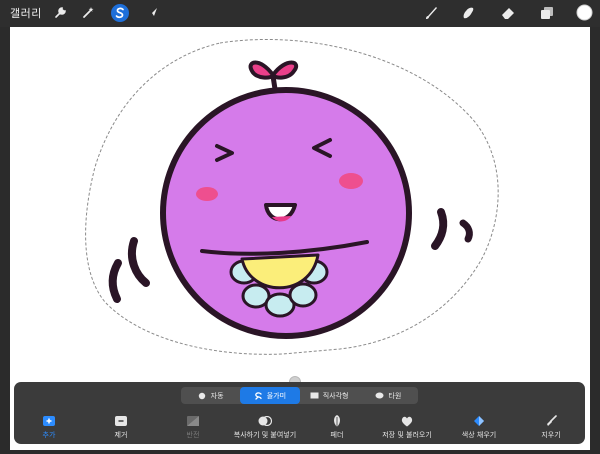 Image resolution: width=600 pixels, height=454 pixels. I want to click on mode-ellipse: 타원, so click(388, 395).